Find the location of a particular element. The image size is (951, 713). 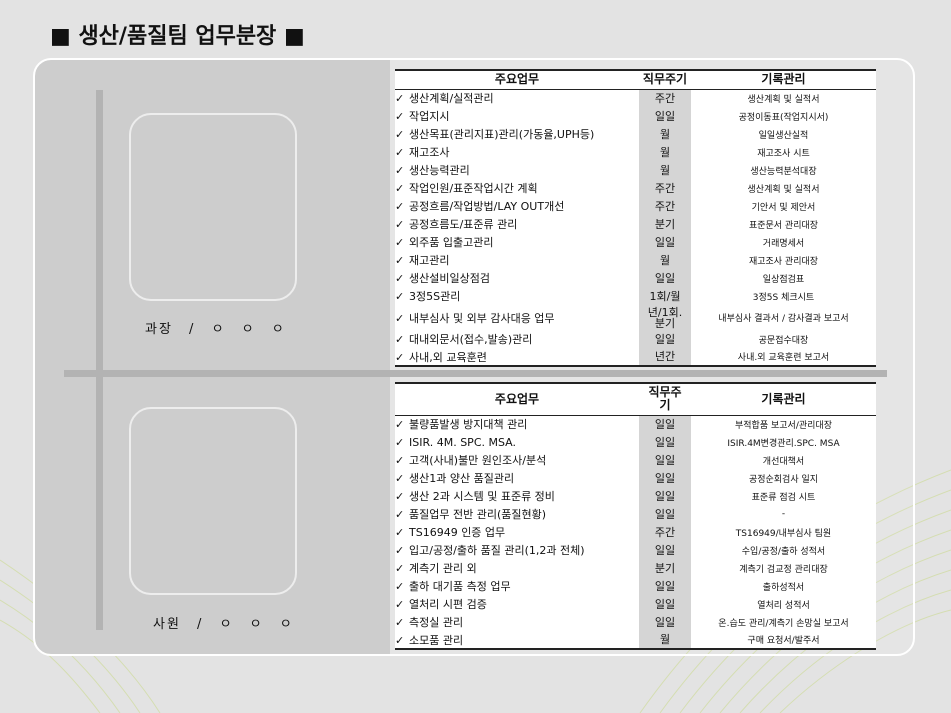

table-row: ✓ 재고조사 월 재고조사 시트 is located at coordinates (635, 152).